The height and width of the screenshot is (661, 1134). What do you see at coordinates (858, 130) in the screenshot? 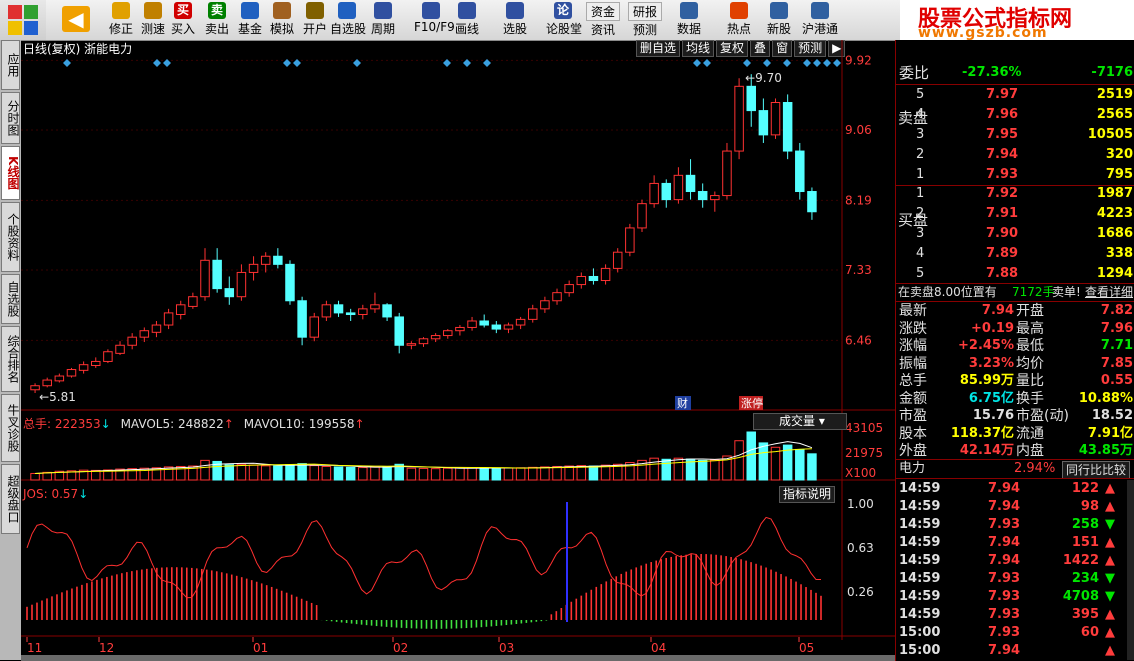
I see `price-tick-label: 9.06` at bounding box center [858, 130].